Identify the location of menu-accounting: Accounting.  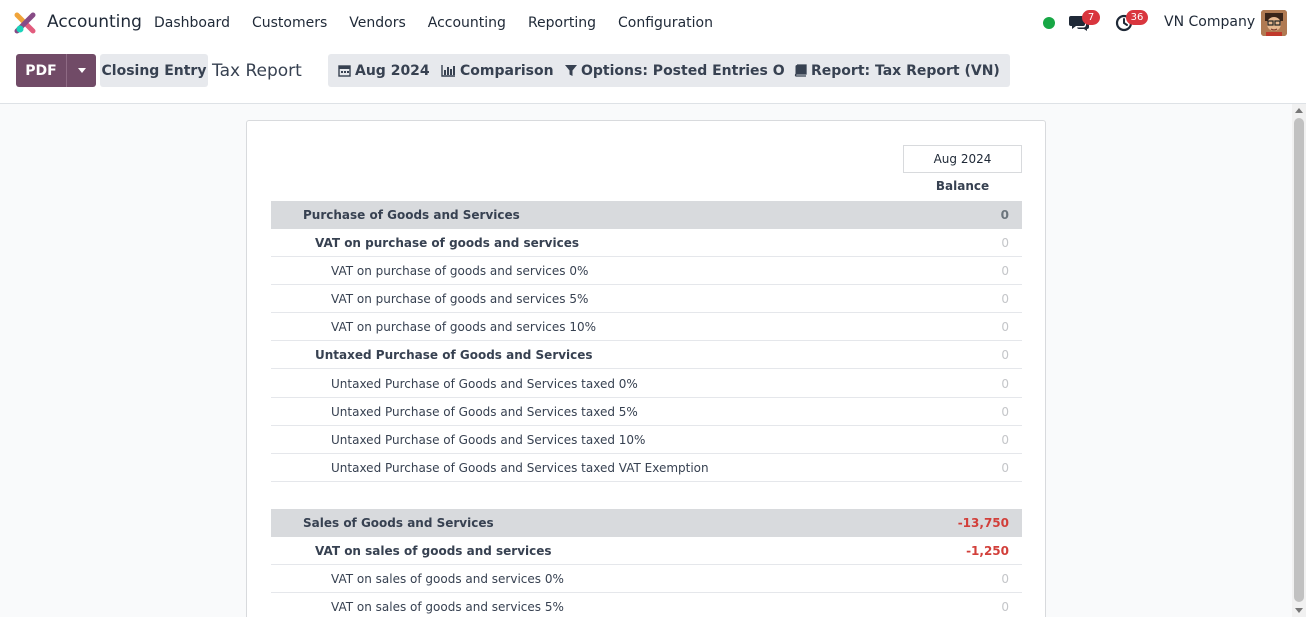
(467, 23).